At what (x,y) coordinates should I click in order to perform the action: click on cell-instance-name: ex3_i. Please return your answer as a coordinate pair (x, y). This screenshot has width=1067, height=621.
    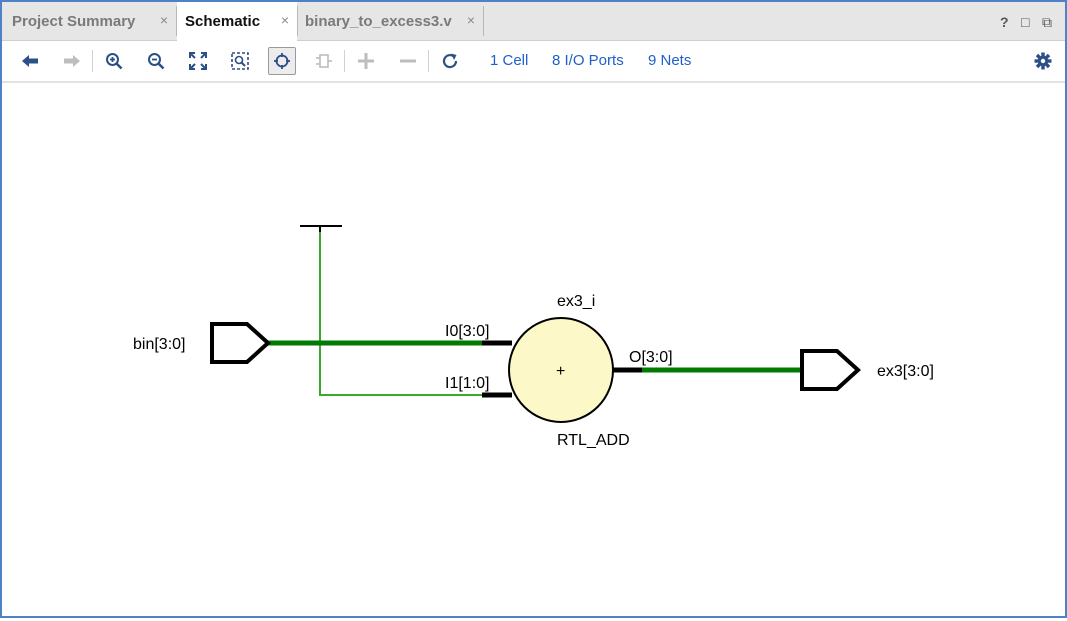
    Looking at the image, I should click on (576, 301).